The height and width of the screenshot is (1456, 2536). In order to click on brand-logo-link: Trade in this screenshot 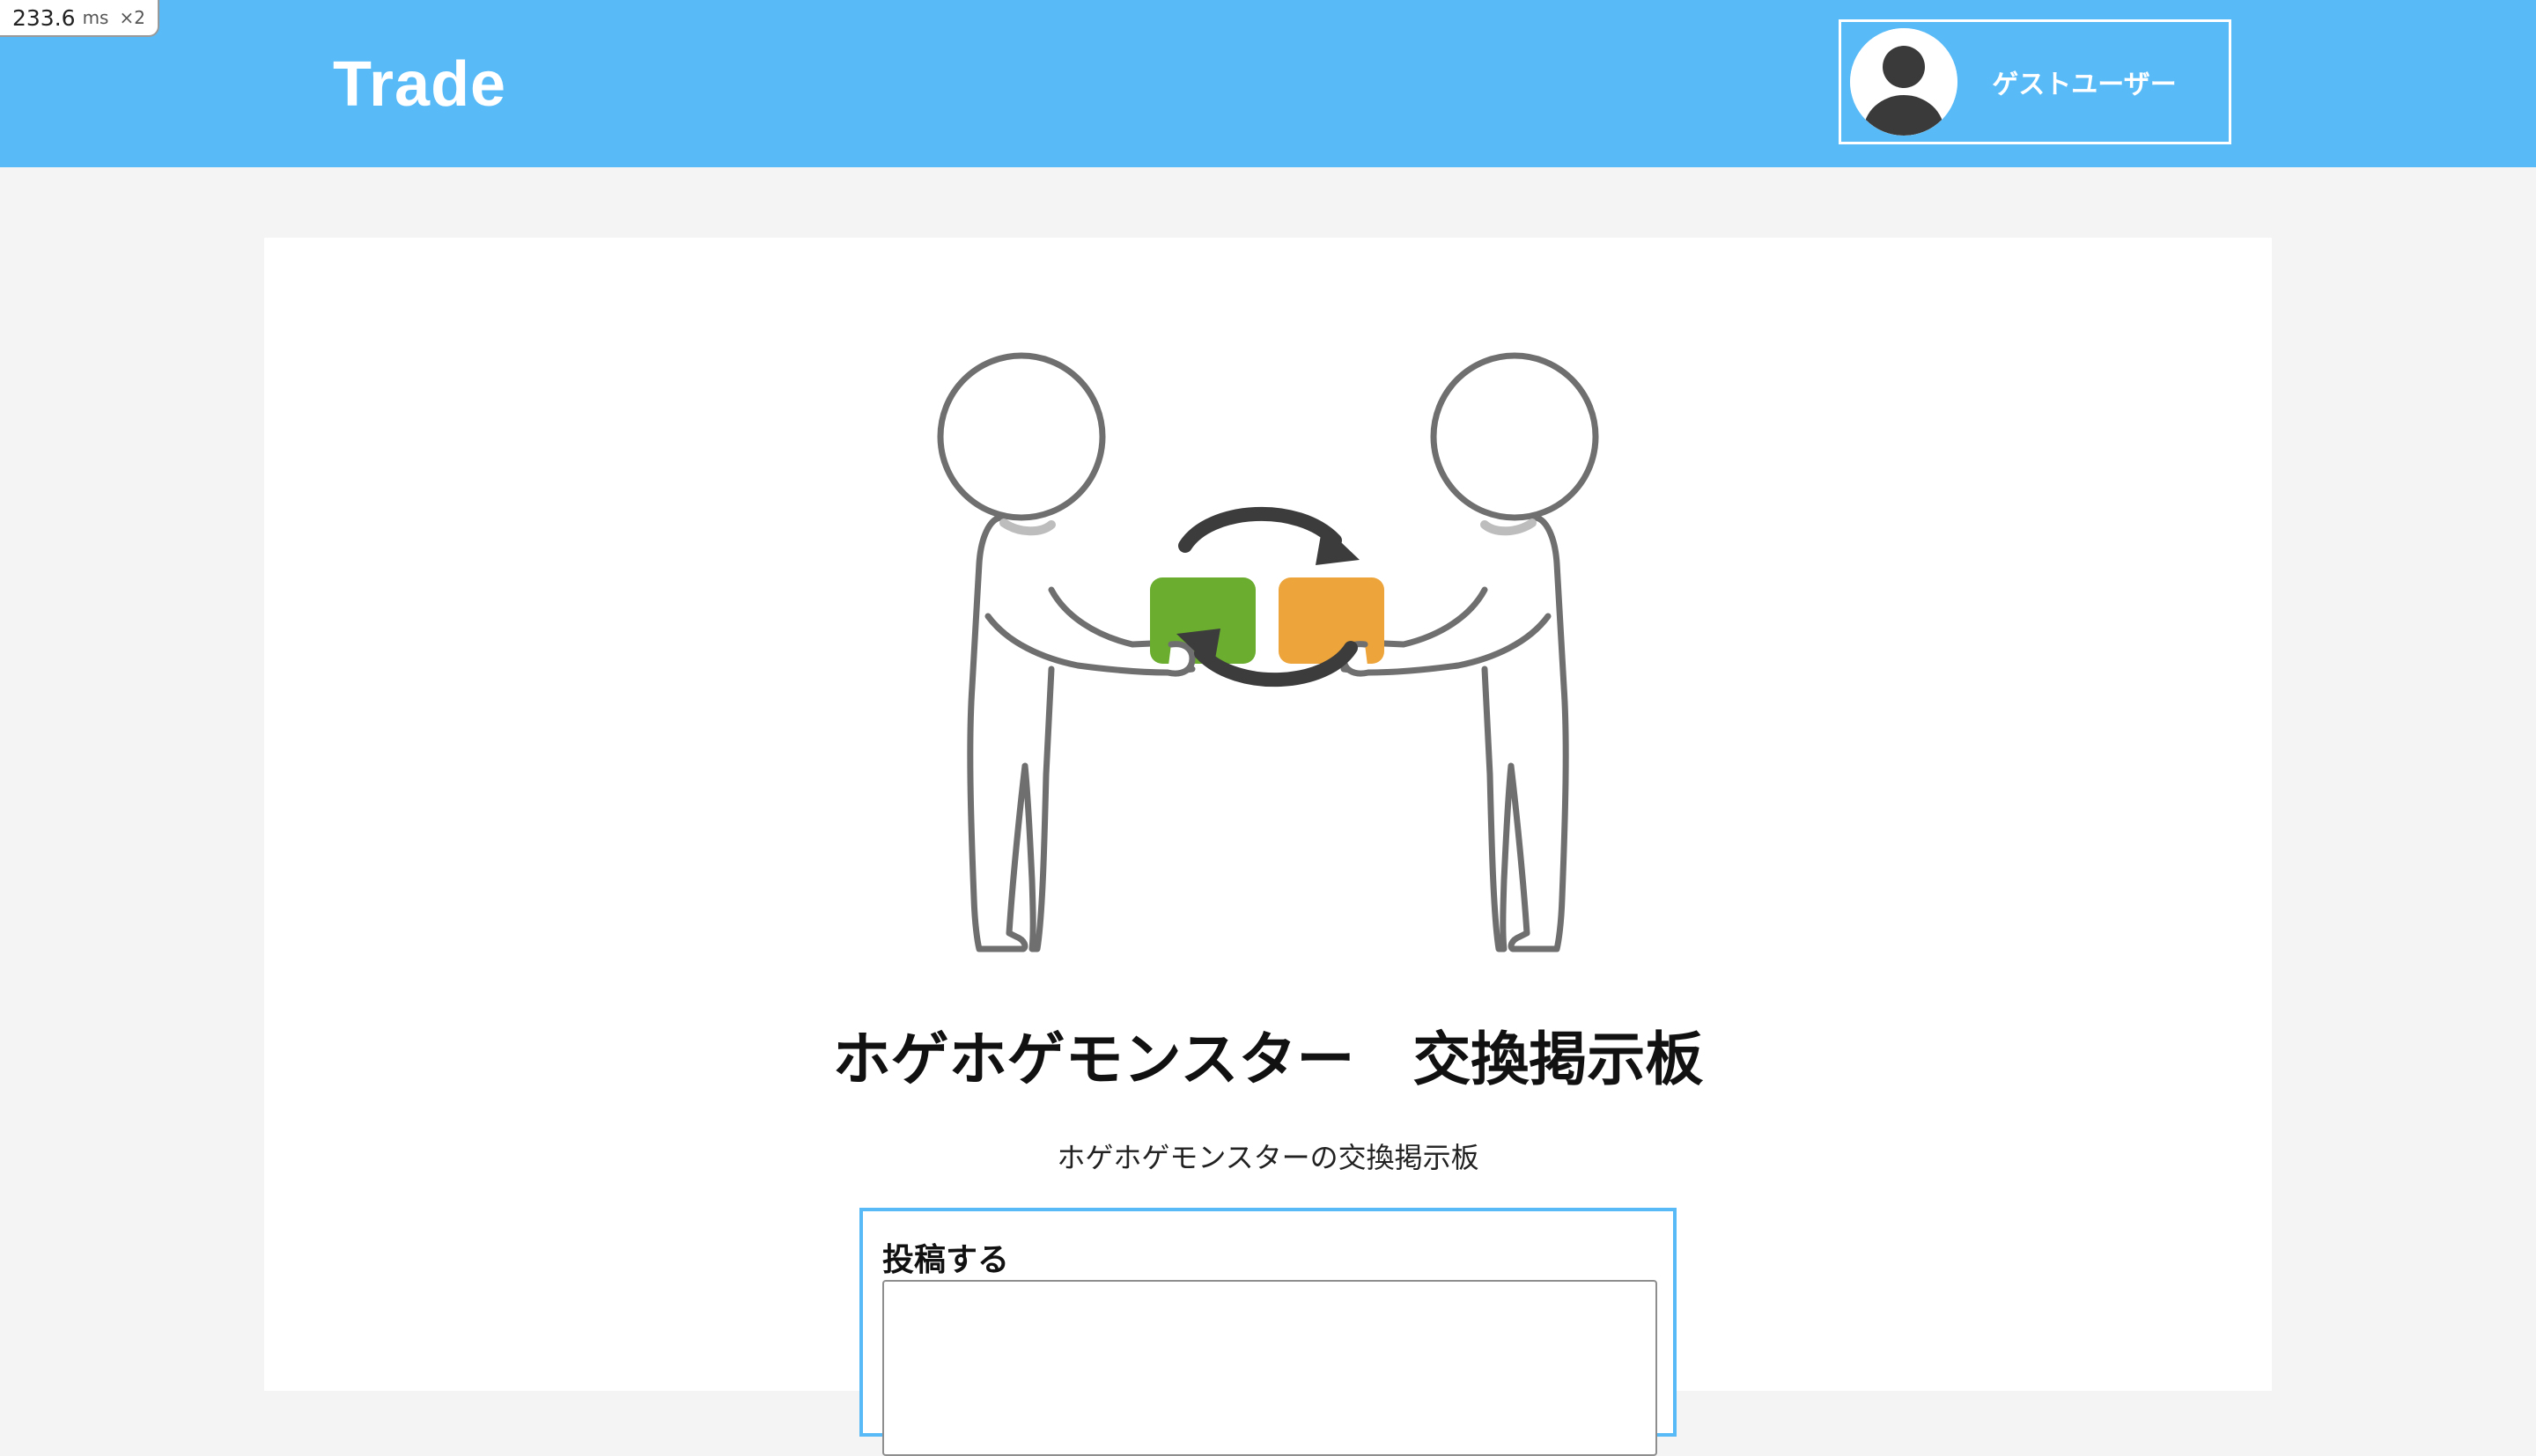, I will do `click(419, 84)`.